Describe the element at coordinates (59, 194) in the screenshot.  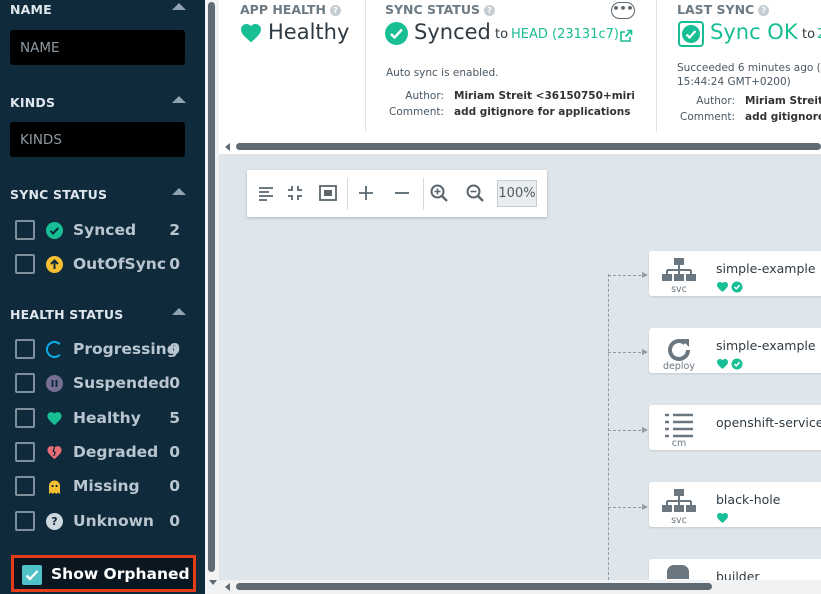
I see `sync-status-section-title: SYNC STATUS` at that location.